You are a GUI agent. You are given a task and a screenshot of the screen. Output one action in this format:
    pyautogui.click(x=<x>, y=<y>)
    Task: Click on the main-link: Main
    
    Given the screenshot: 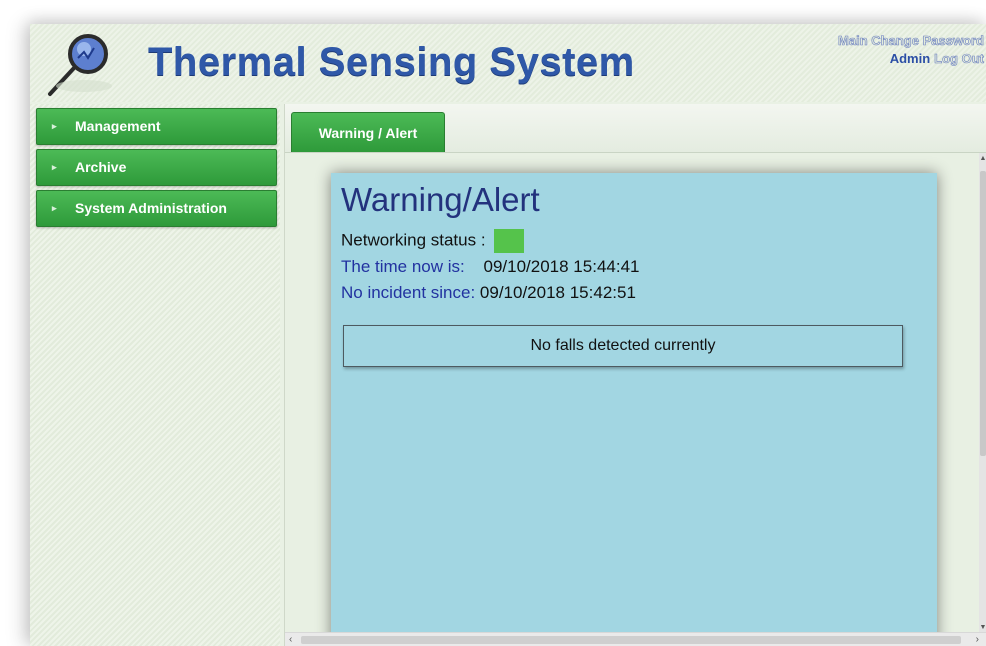 What is the action you would take?
    pyautogui.click(x=853, y=41)
    